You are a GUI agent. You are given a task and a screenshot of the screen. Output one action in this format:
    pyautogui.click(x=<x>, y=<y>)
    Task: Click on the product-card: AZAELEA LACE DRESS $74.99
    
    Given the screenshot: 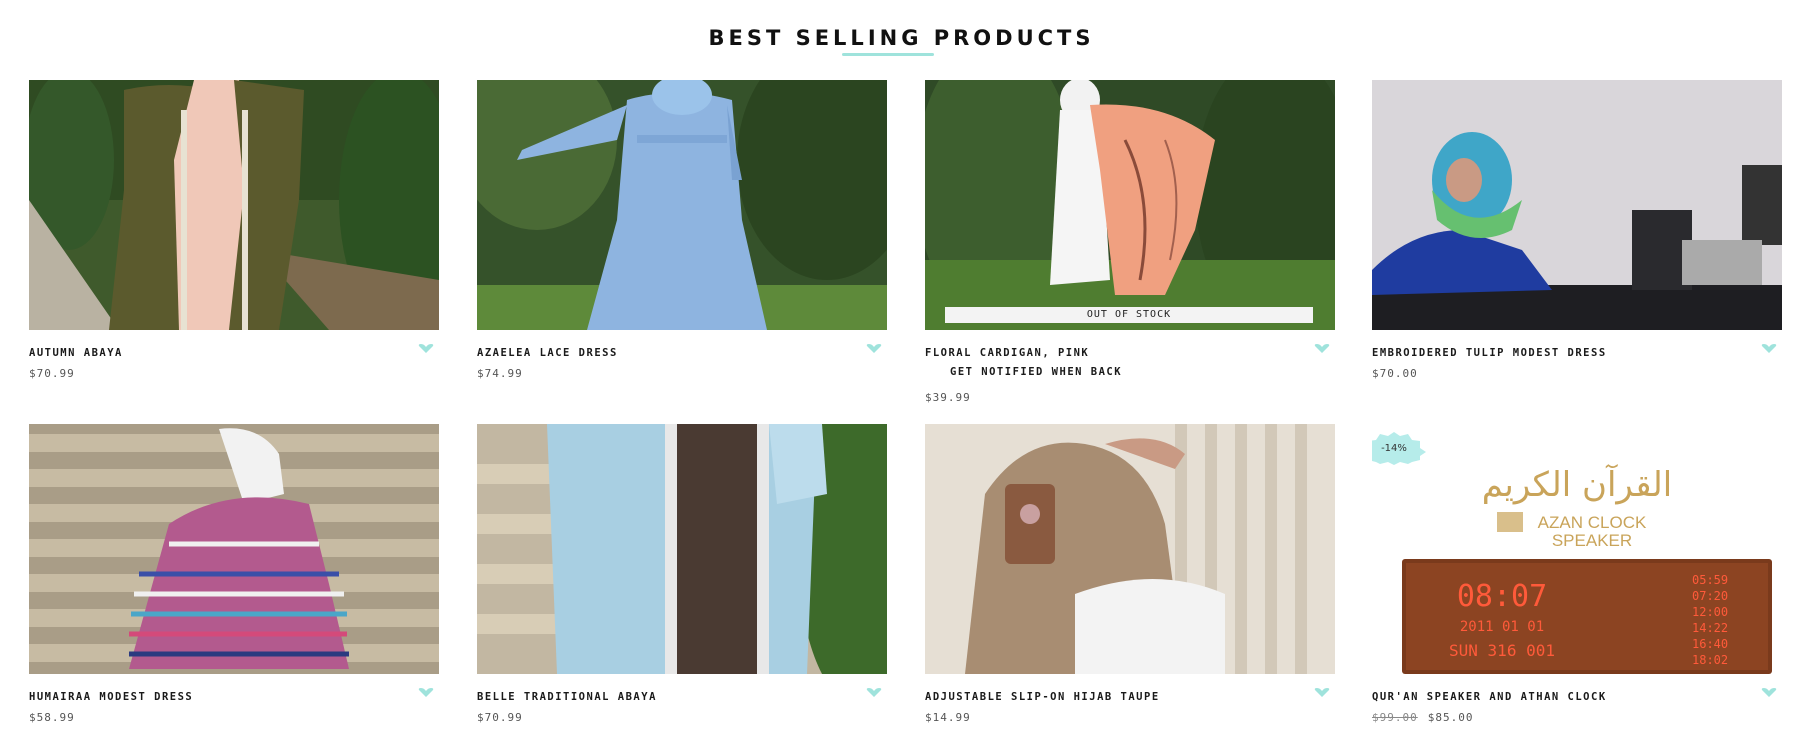 What is the action you would take?
    pyautogui.click(x=682, y=230)
    